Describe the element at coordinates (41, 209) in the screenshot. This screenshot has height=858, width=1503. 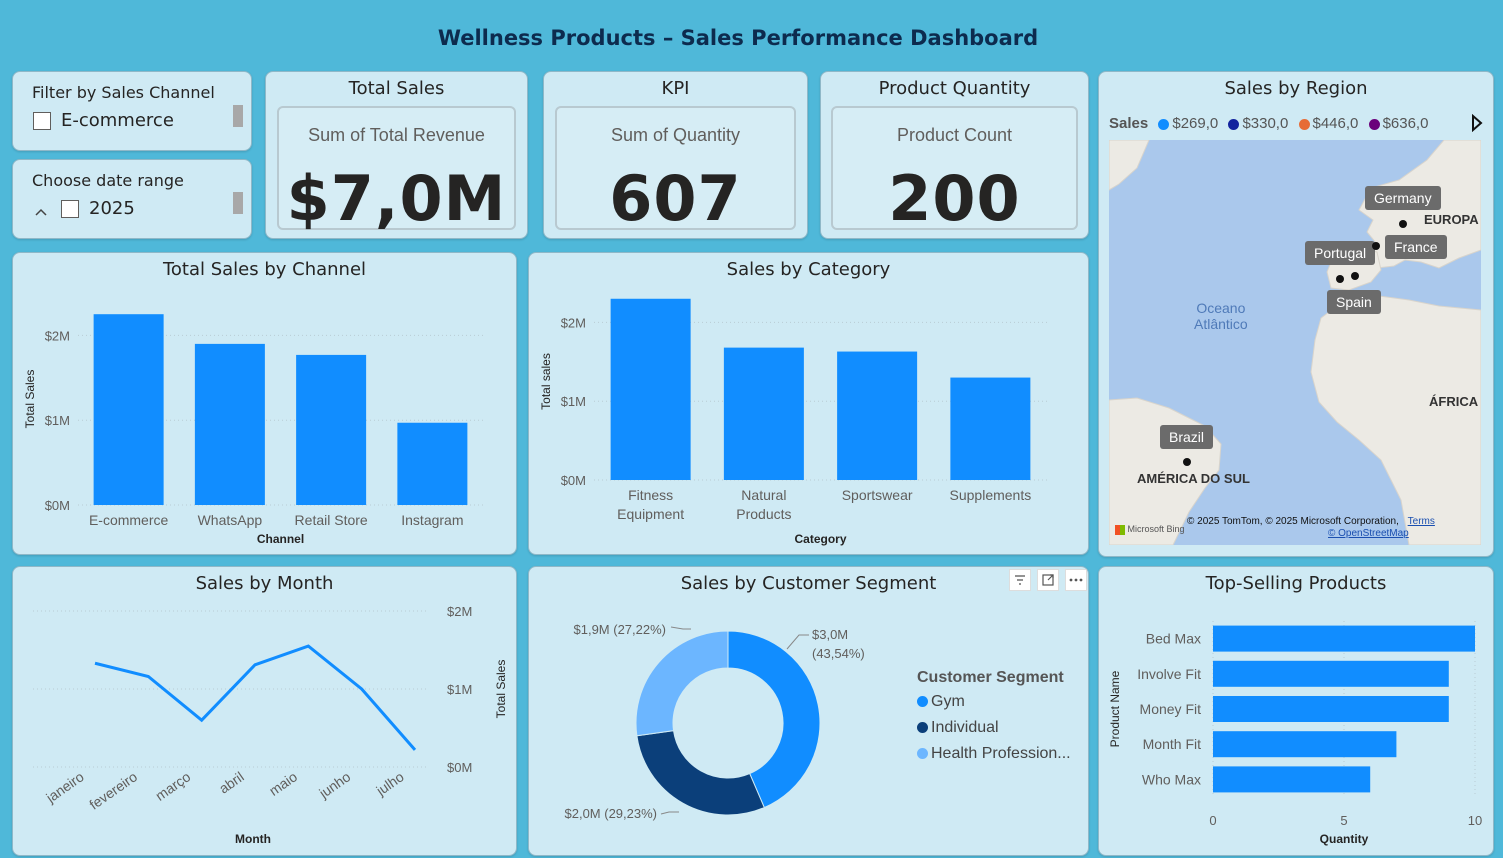
I see `chevron-up-icon` at that location.